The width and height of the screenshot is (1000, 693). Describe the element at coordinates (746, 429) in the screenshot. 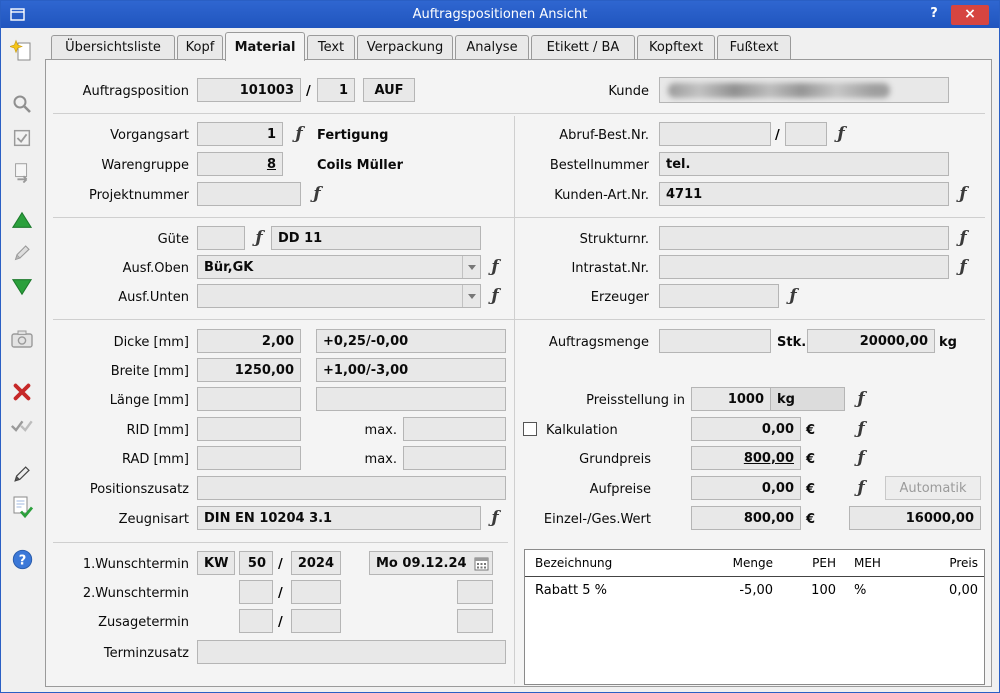

I see `kalkulation-field: 0,00` at that location.